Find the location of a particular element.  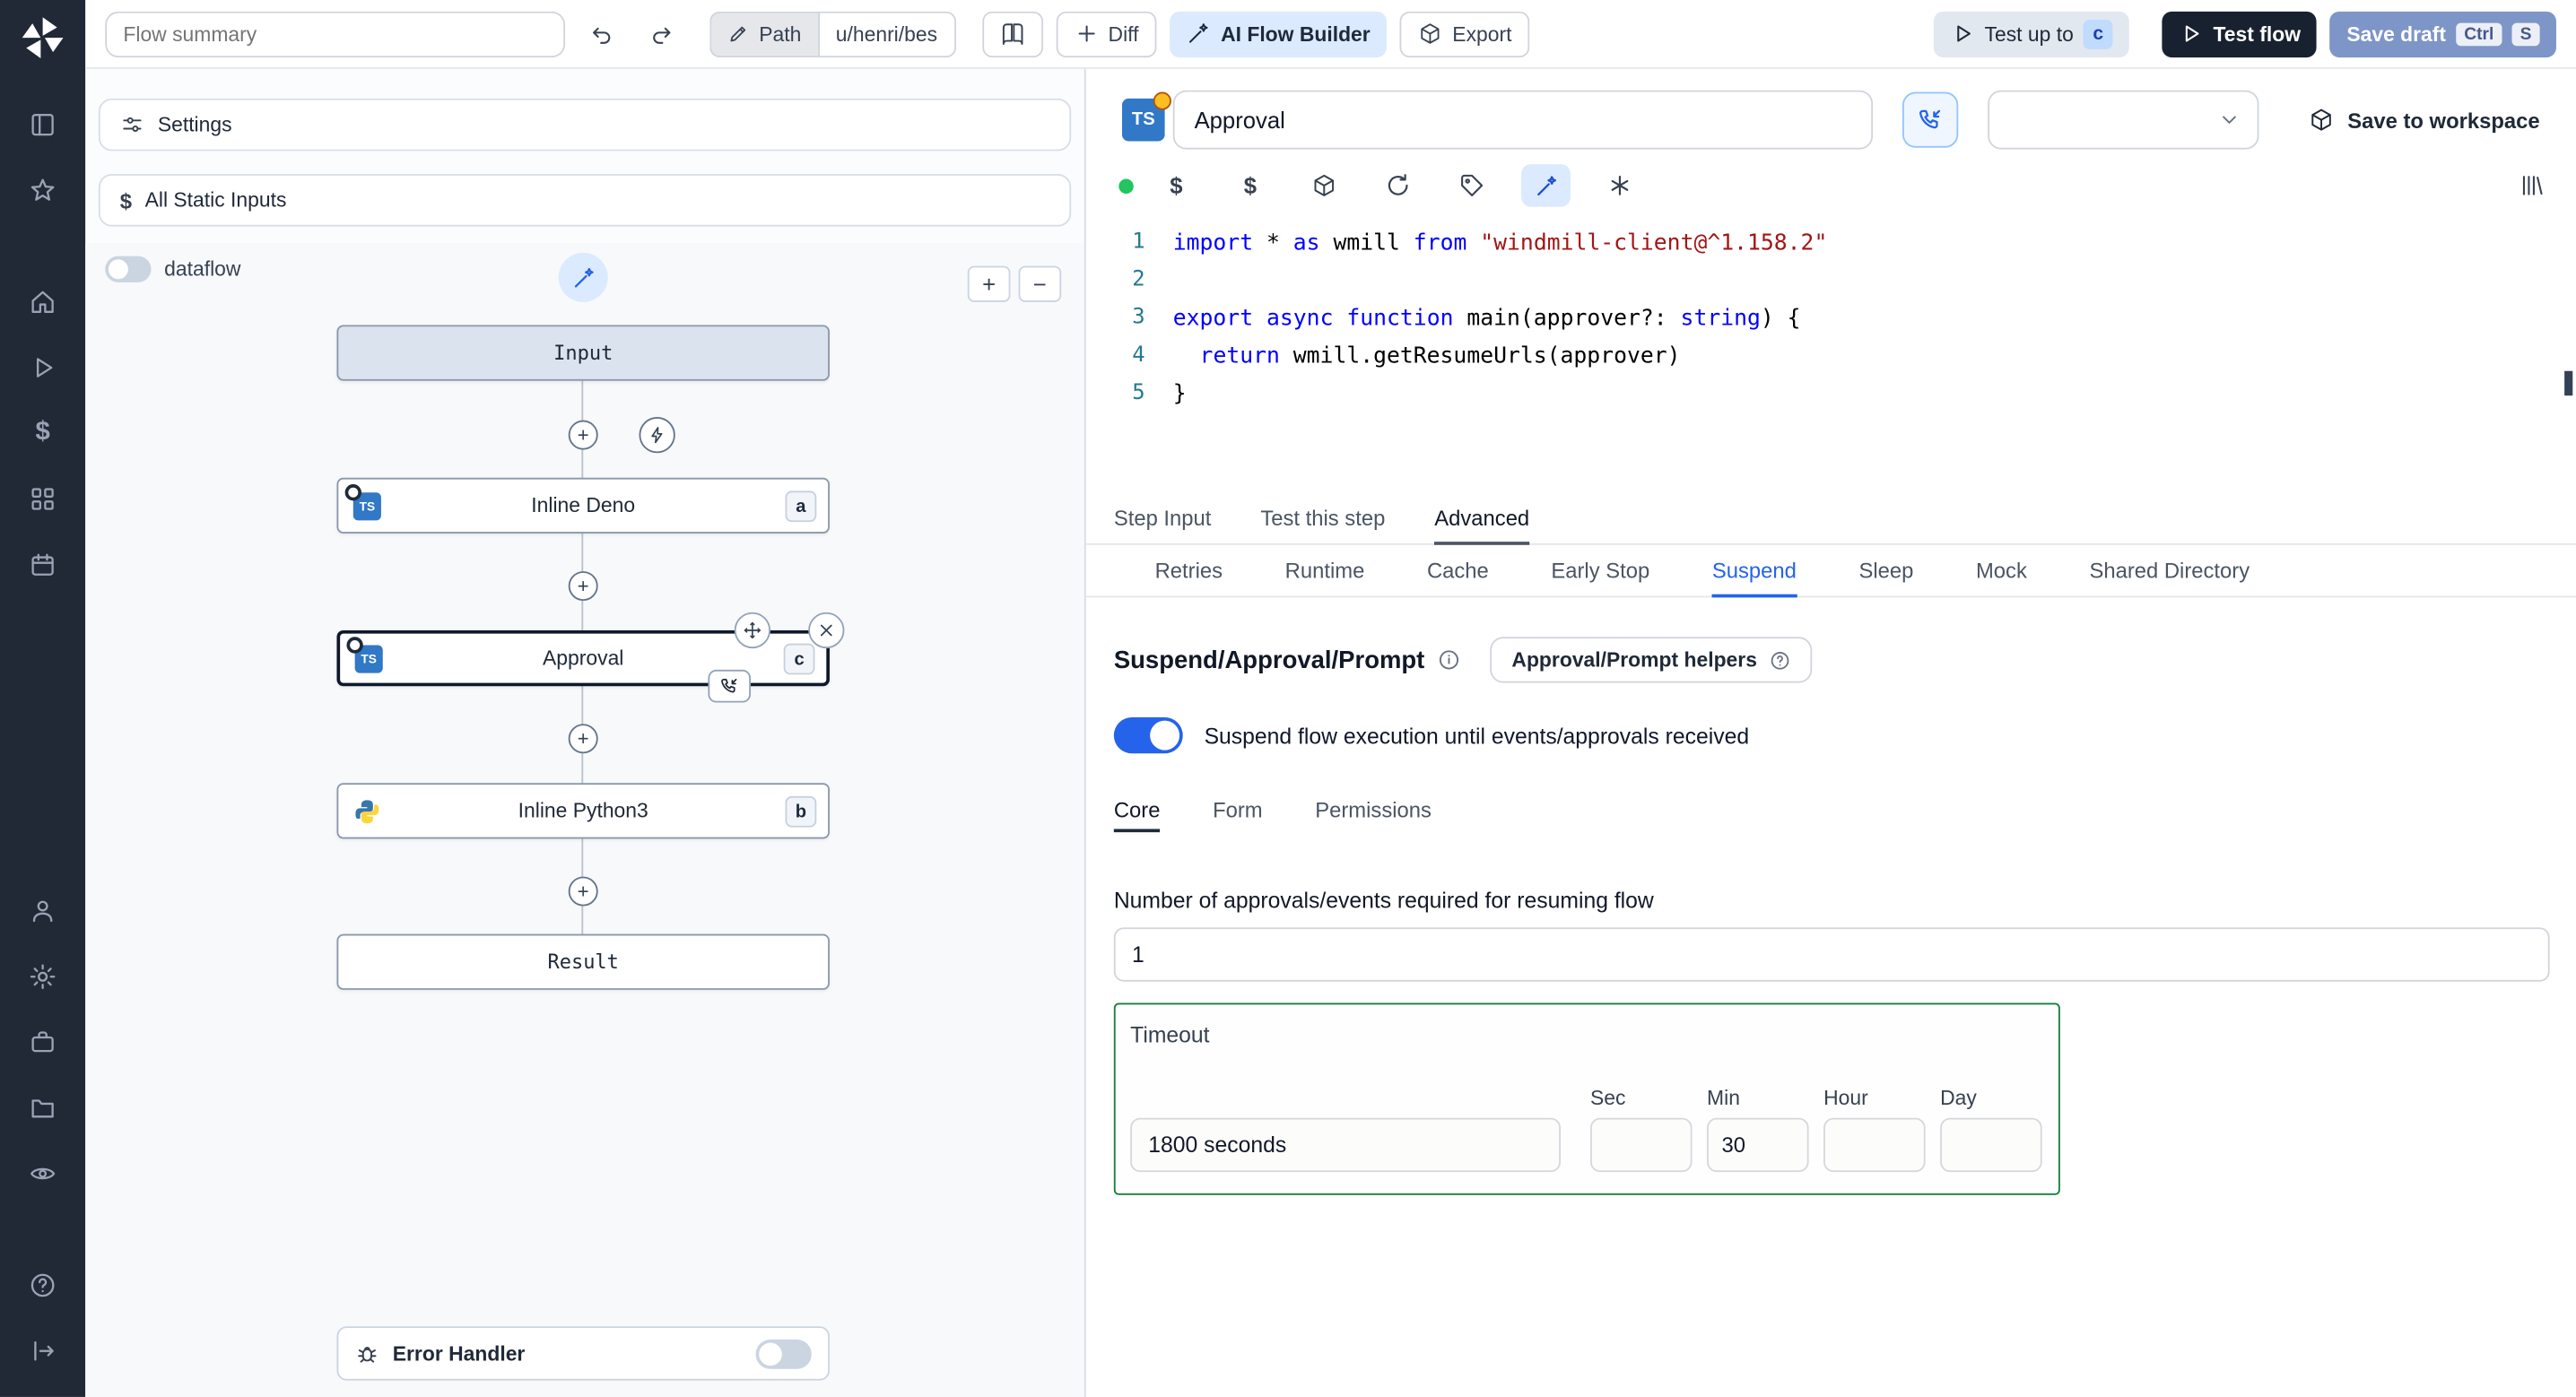

sidebar-kanban-icon is located at coordinates (42, 125).